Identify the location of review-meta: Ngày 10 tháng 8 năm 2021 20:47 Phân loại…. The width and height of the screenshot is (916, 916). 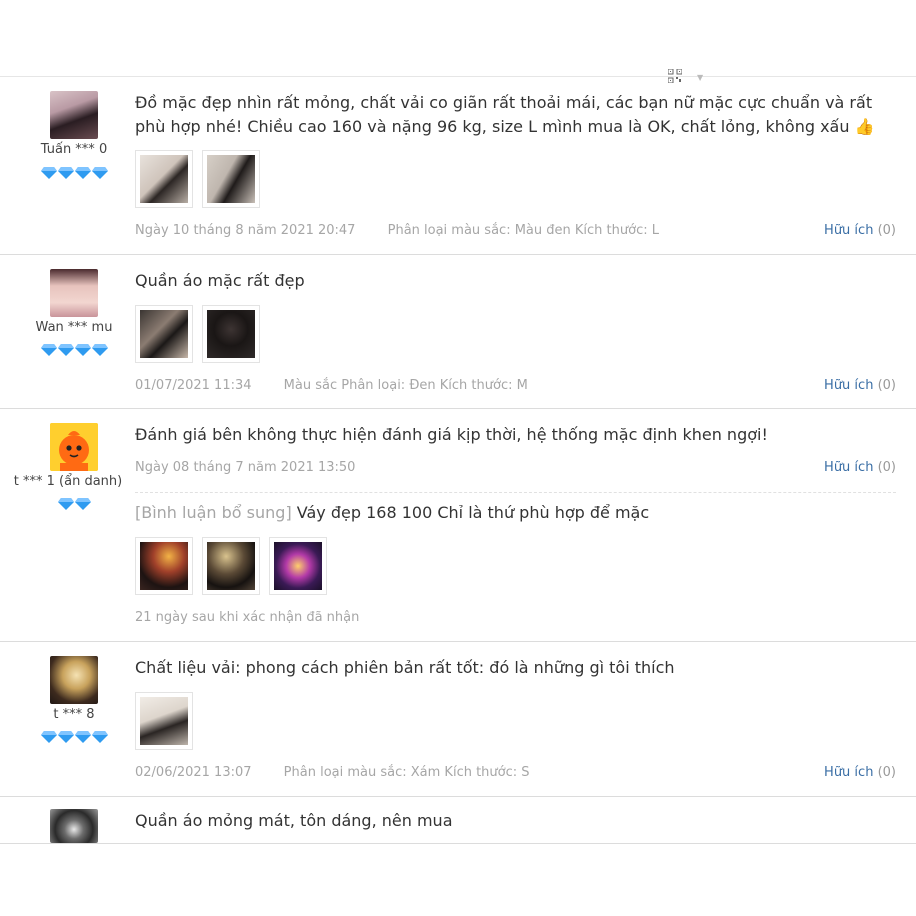
(397, 230).